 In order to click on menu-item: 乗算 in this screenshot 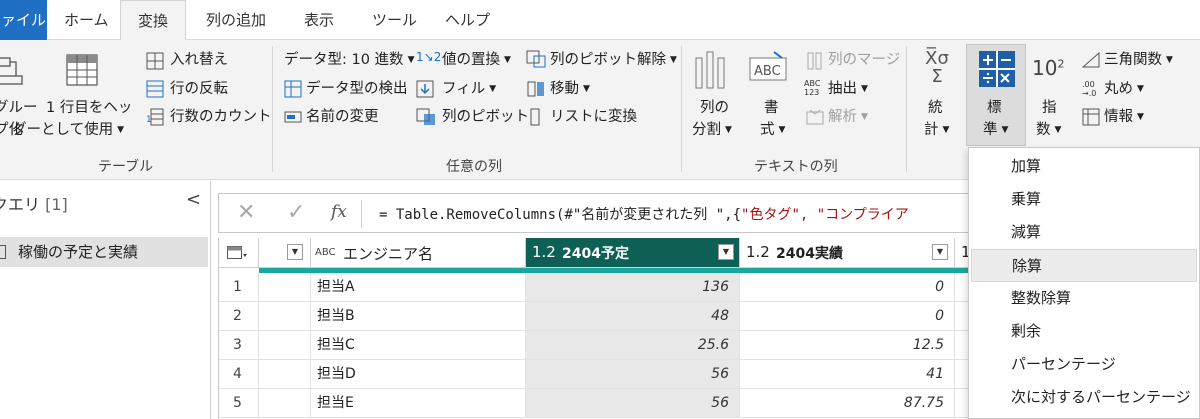, I will do `click(1084, 199)`.